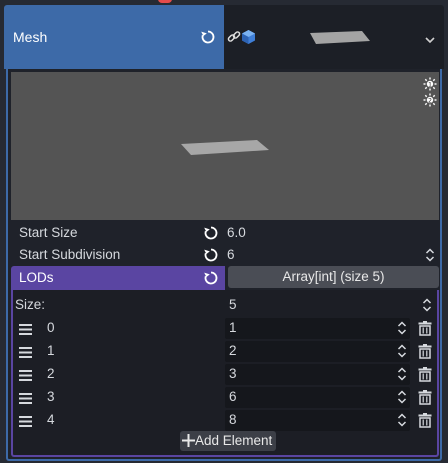 This screenshot has width=448, height=463. What do you see at coordinates (233, 419) in the screenshot?
I see `element-value: 8` at bounding box center [233, 419].